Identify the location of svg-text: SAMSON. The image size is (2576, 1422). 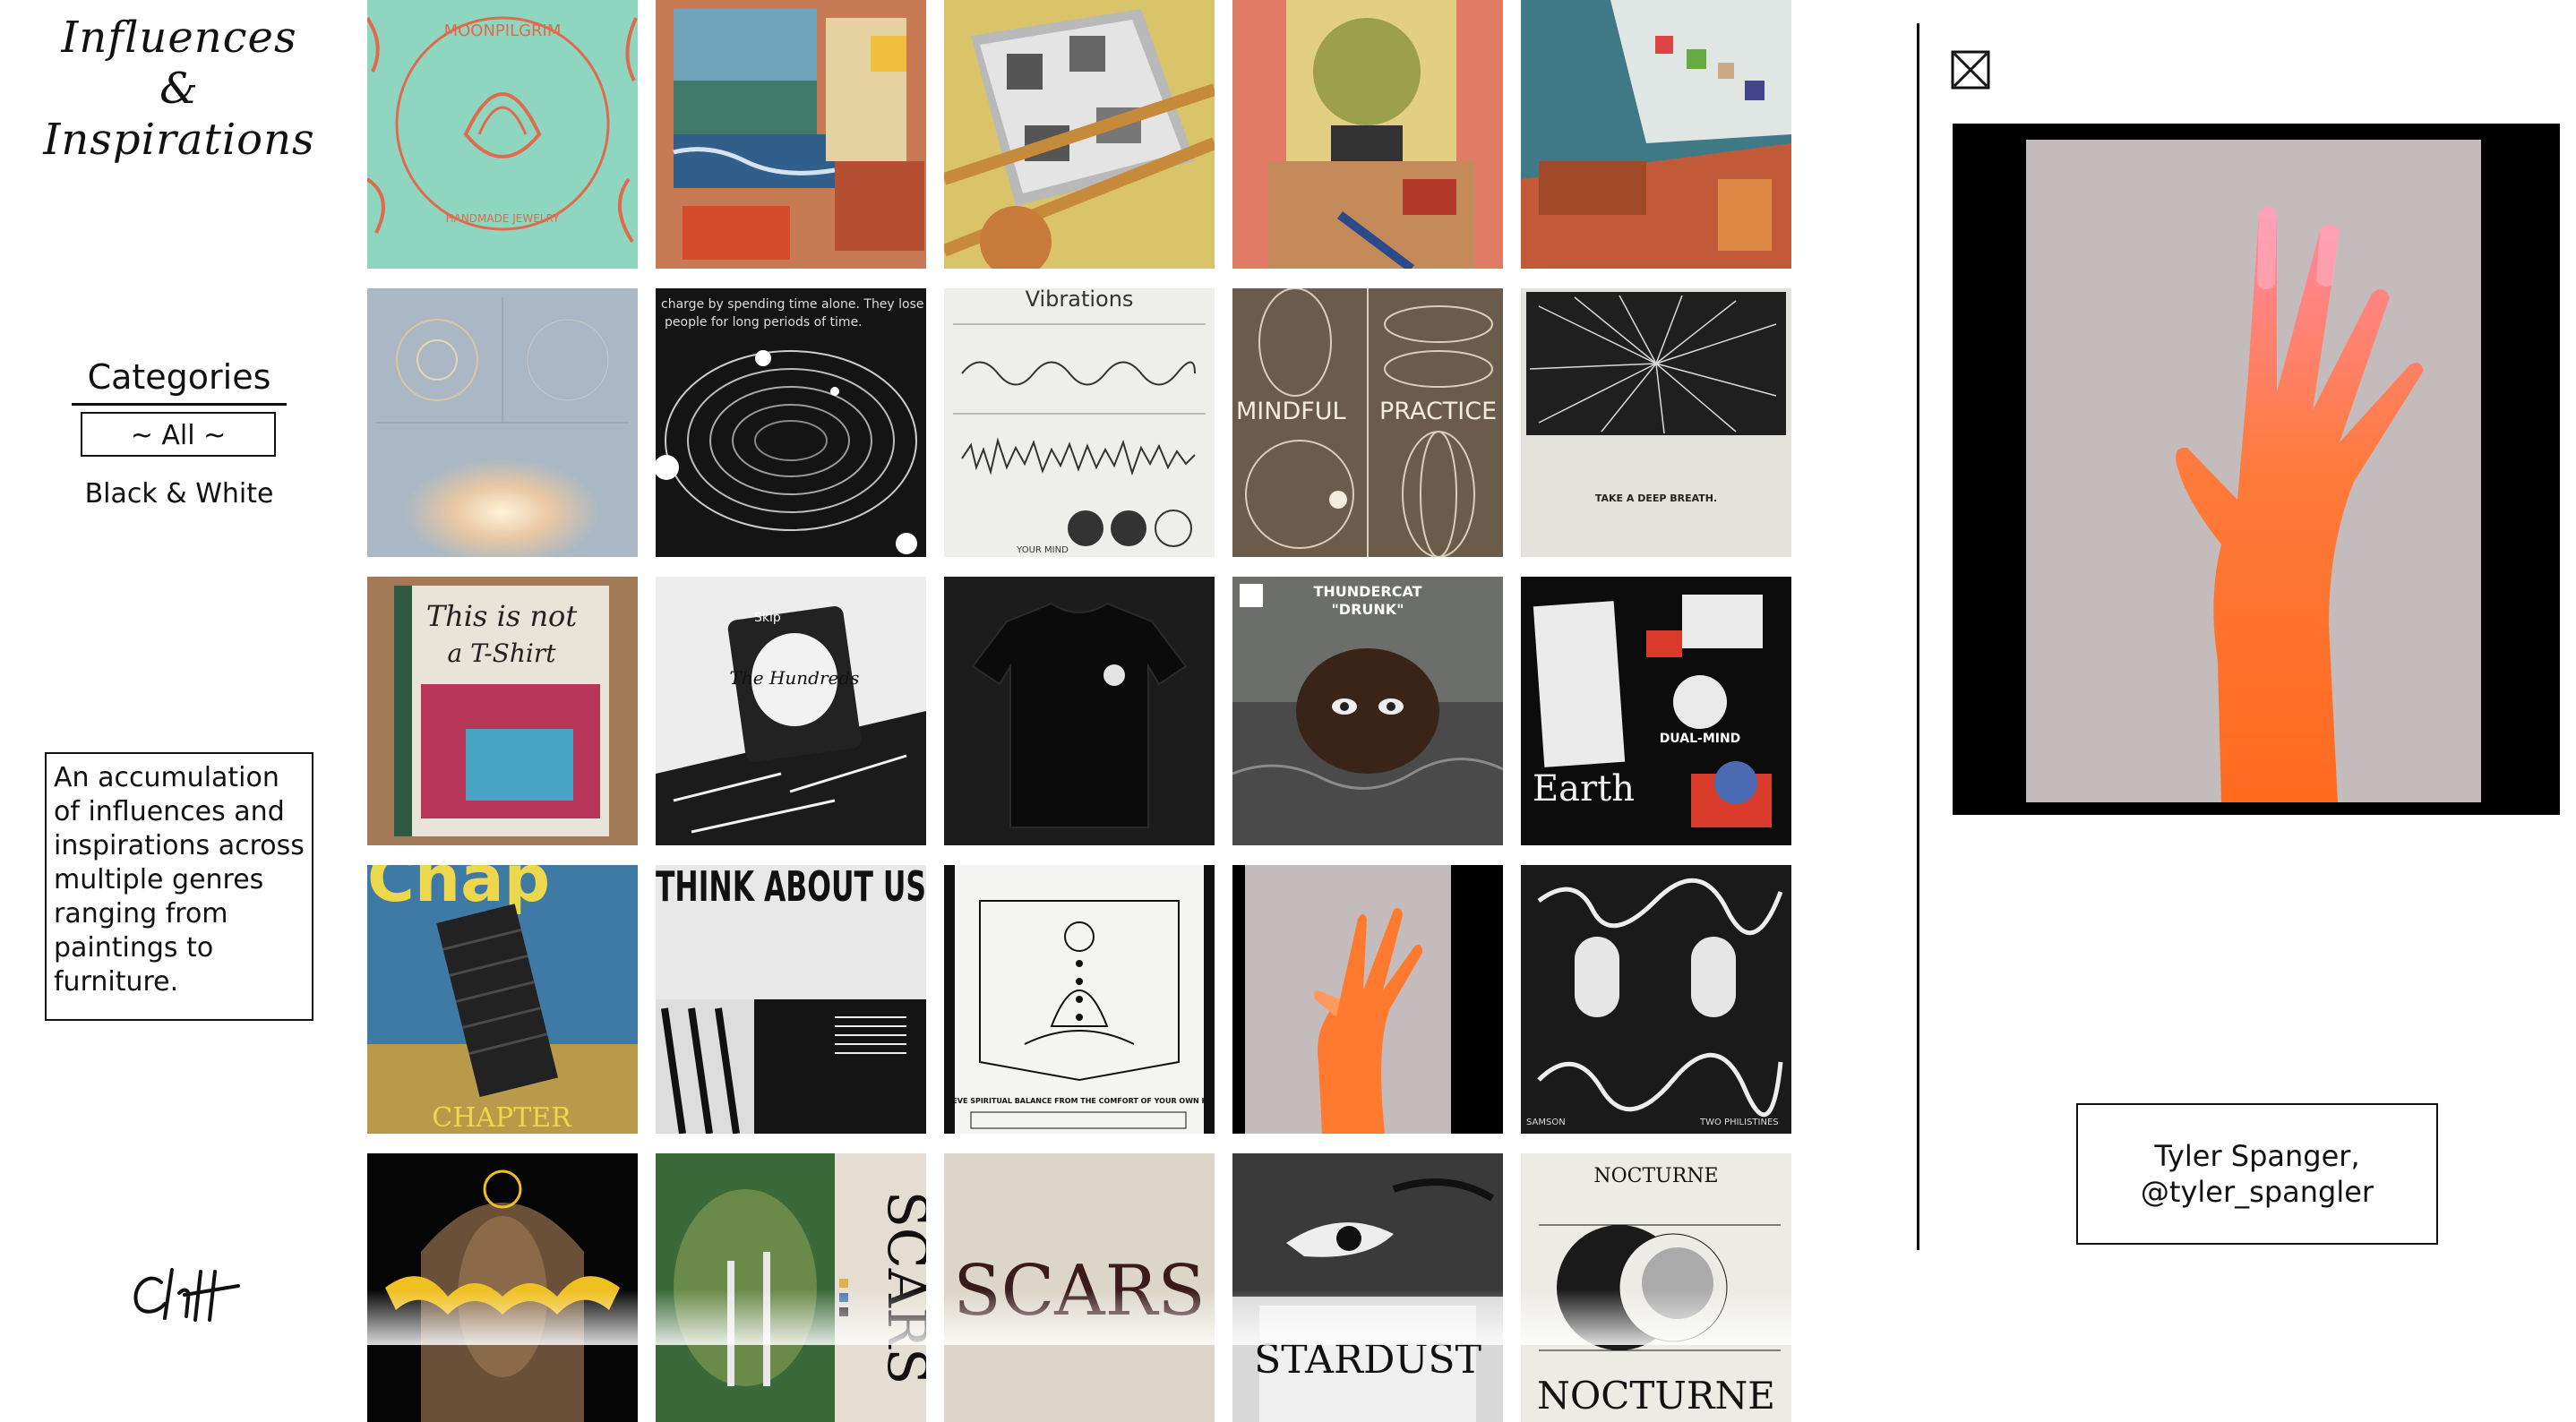
(1546, 1122).